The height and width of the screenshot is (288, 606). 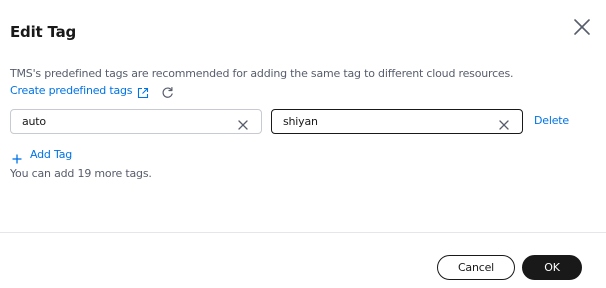 What do you see at coordinates (552, 267) in the screenshot?
I see `ok-button: OK` at bounding box center [552, 267].